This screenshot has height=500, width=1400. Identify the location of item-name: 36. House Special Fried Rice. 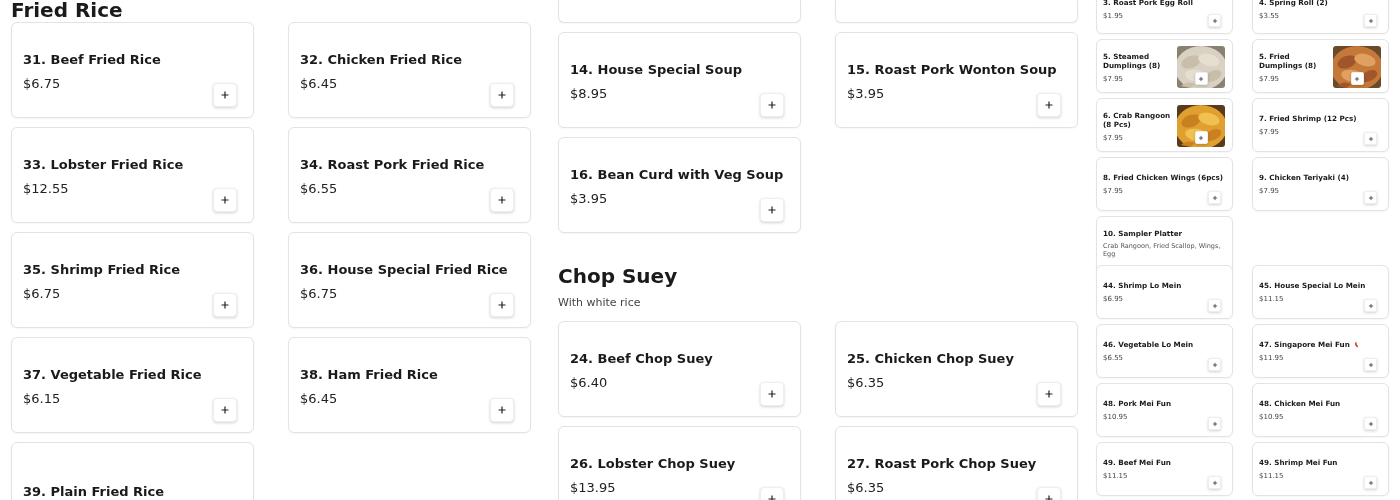
(404, 269).